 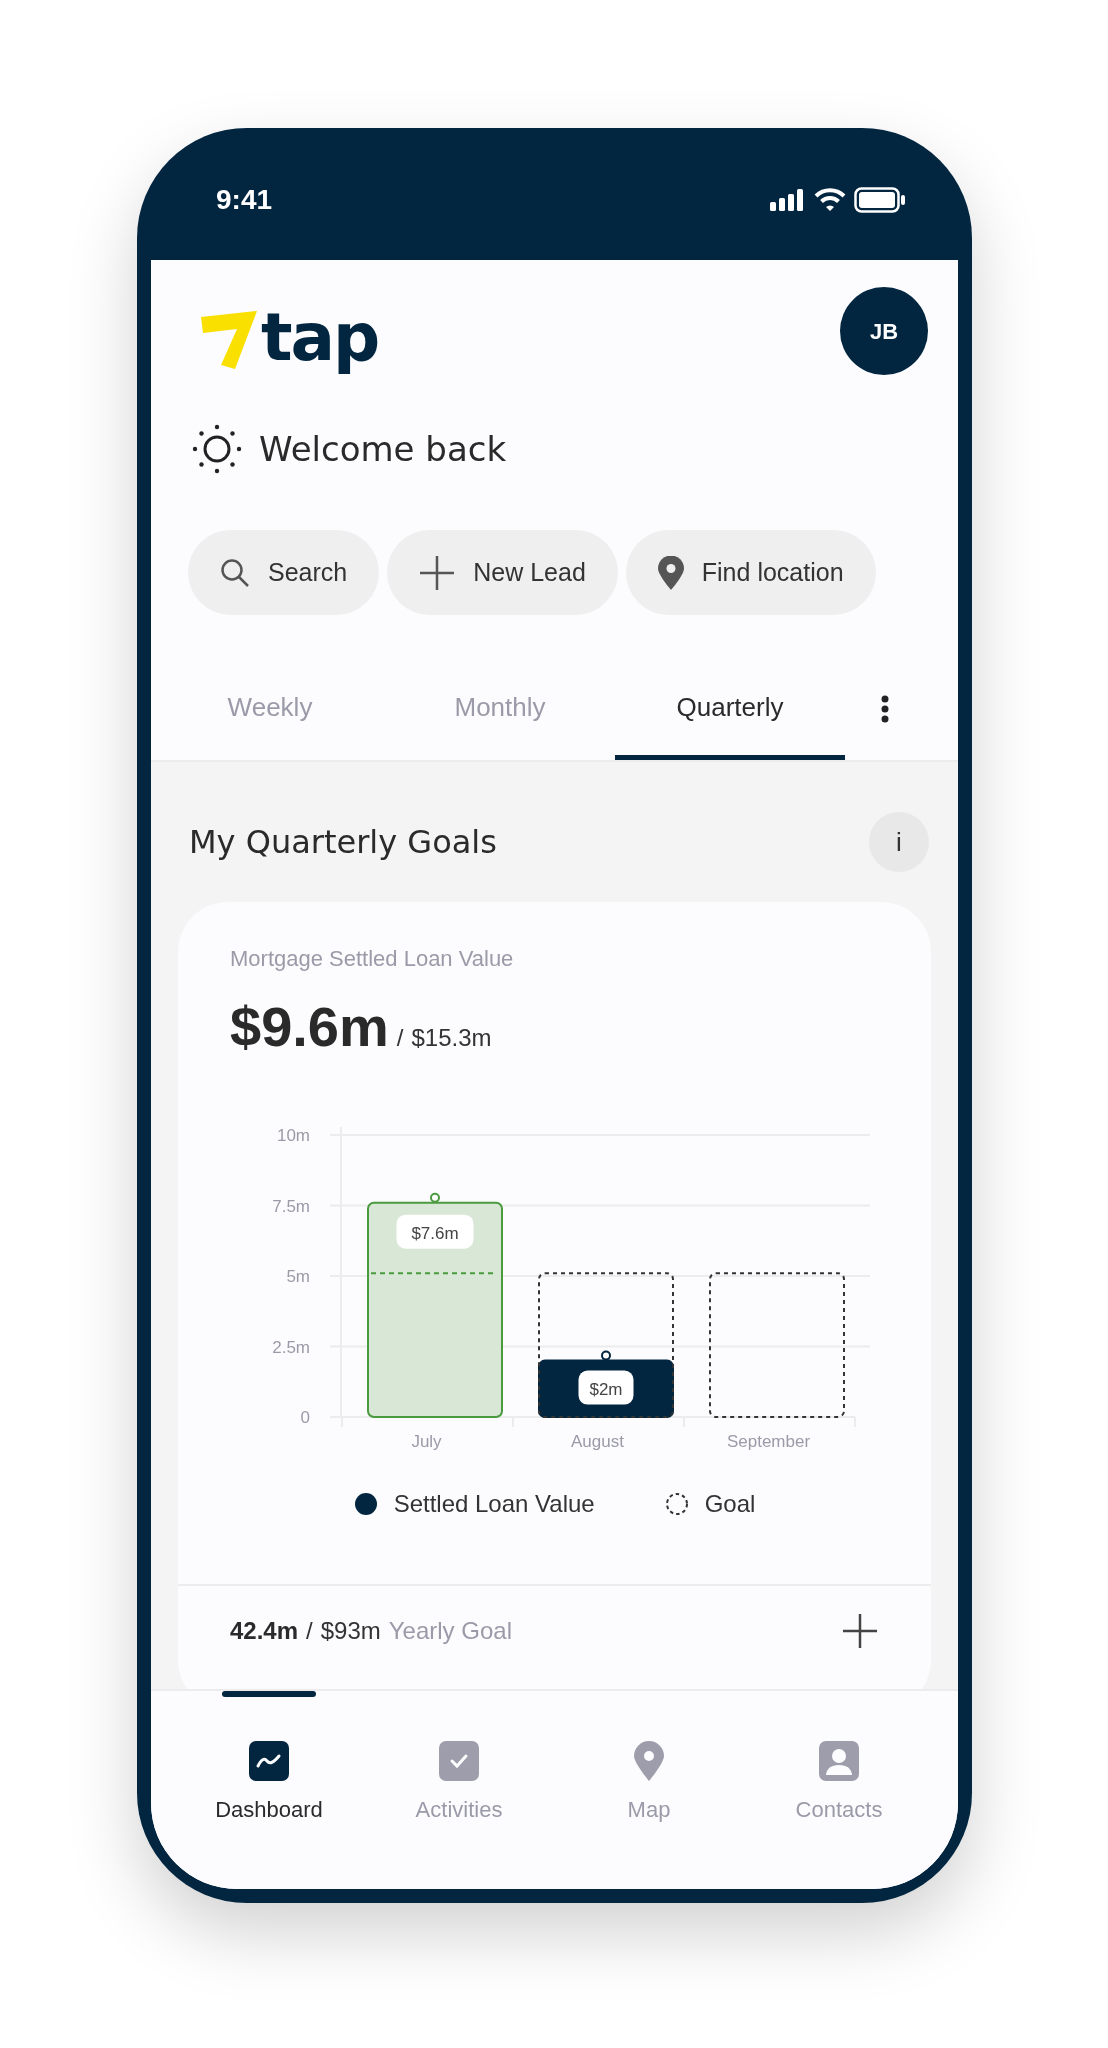 What do you see at coordinates (502, 572) in the screenshot?
I see `new-lead-button: New Lead` at bounding box center [502, 572].